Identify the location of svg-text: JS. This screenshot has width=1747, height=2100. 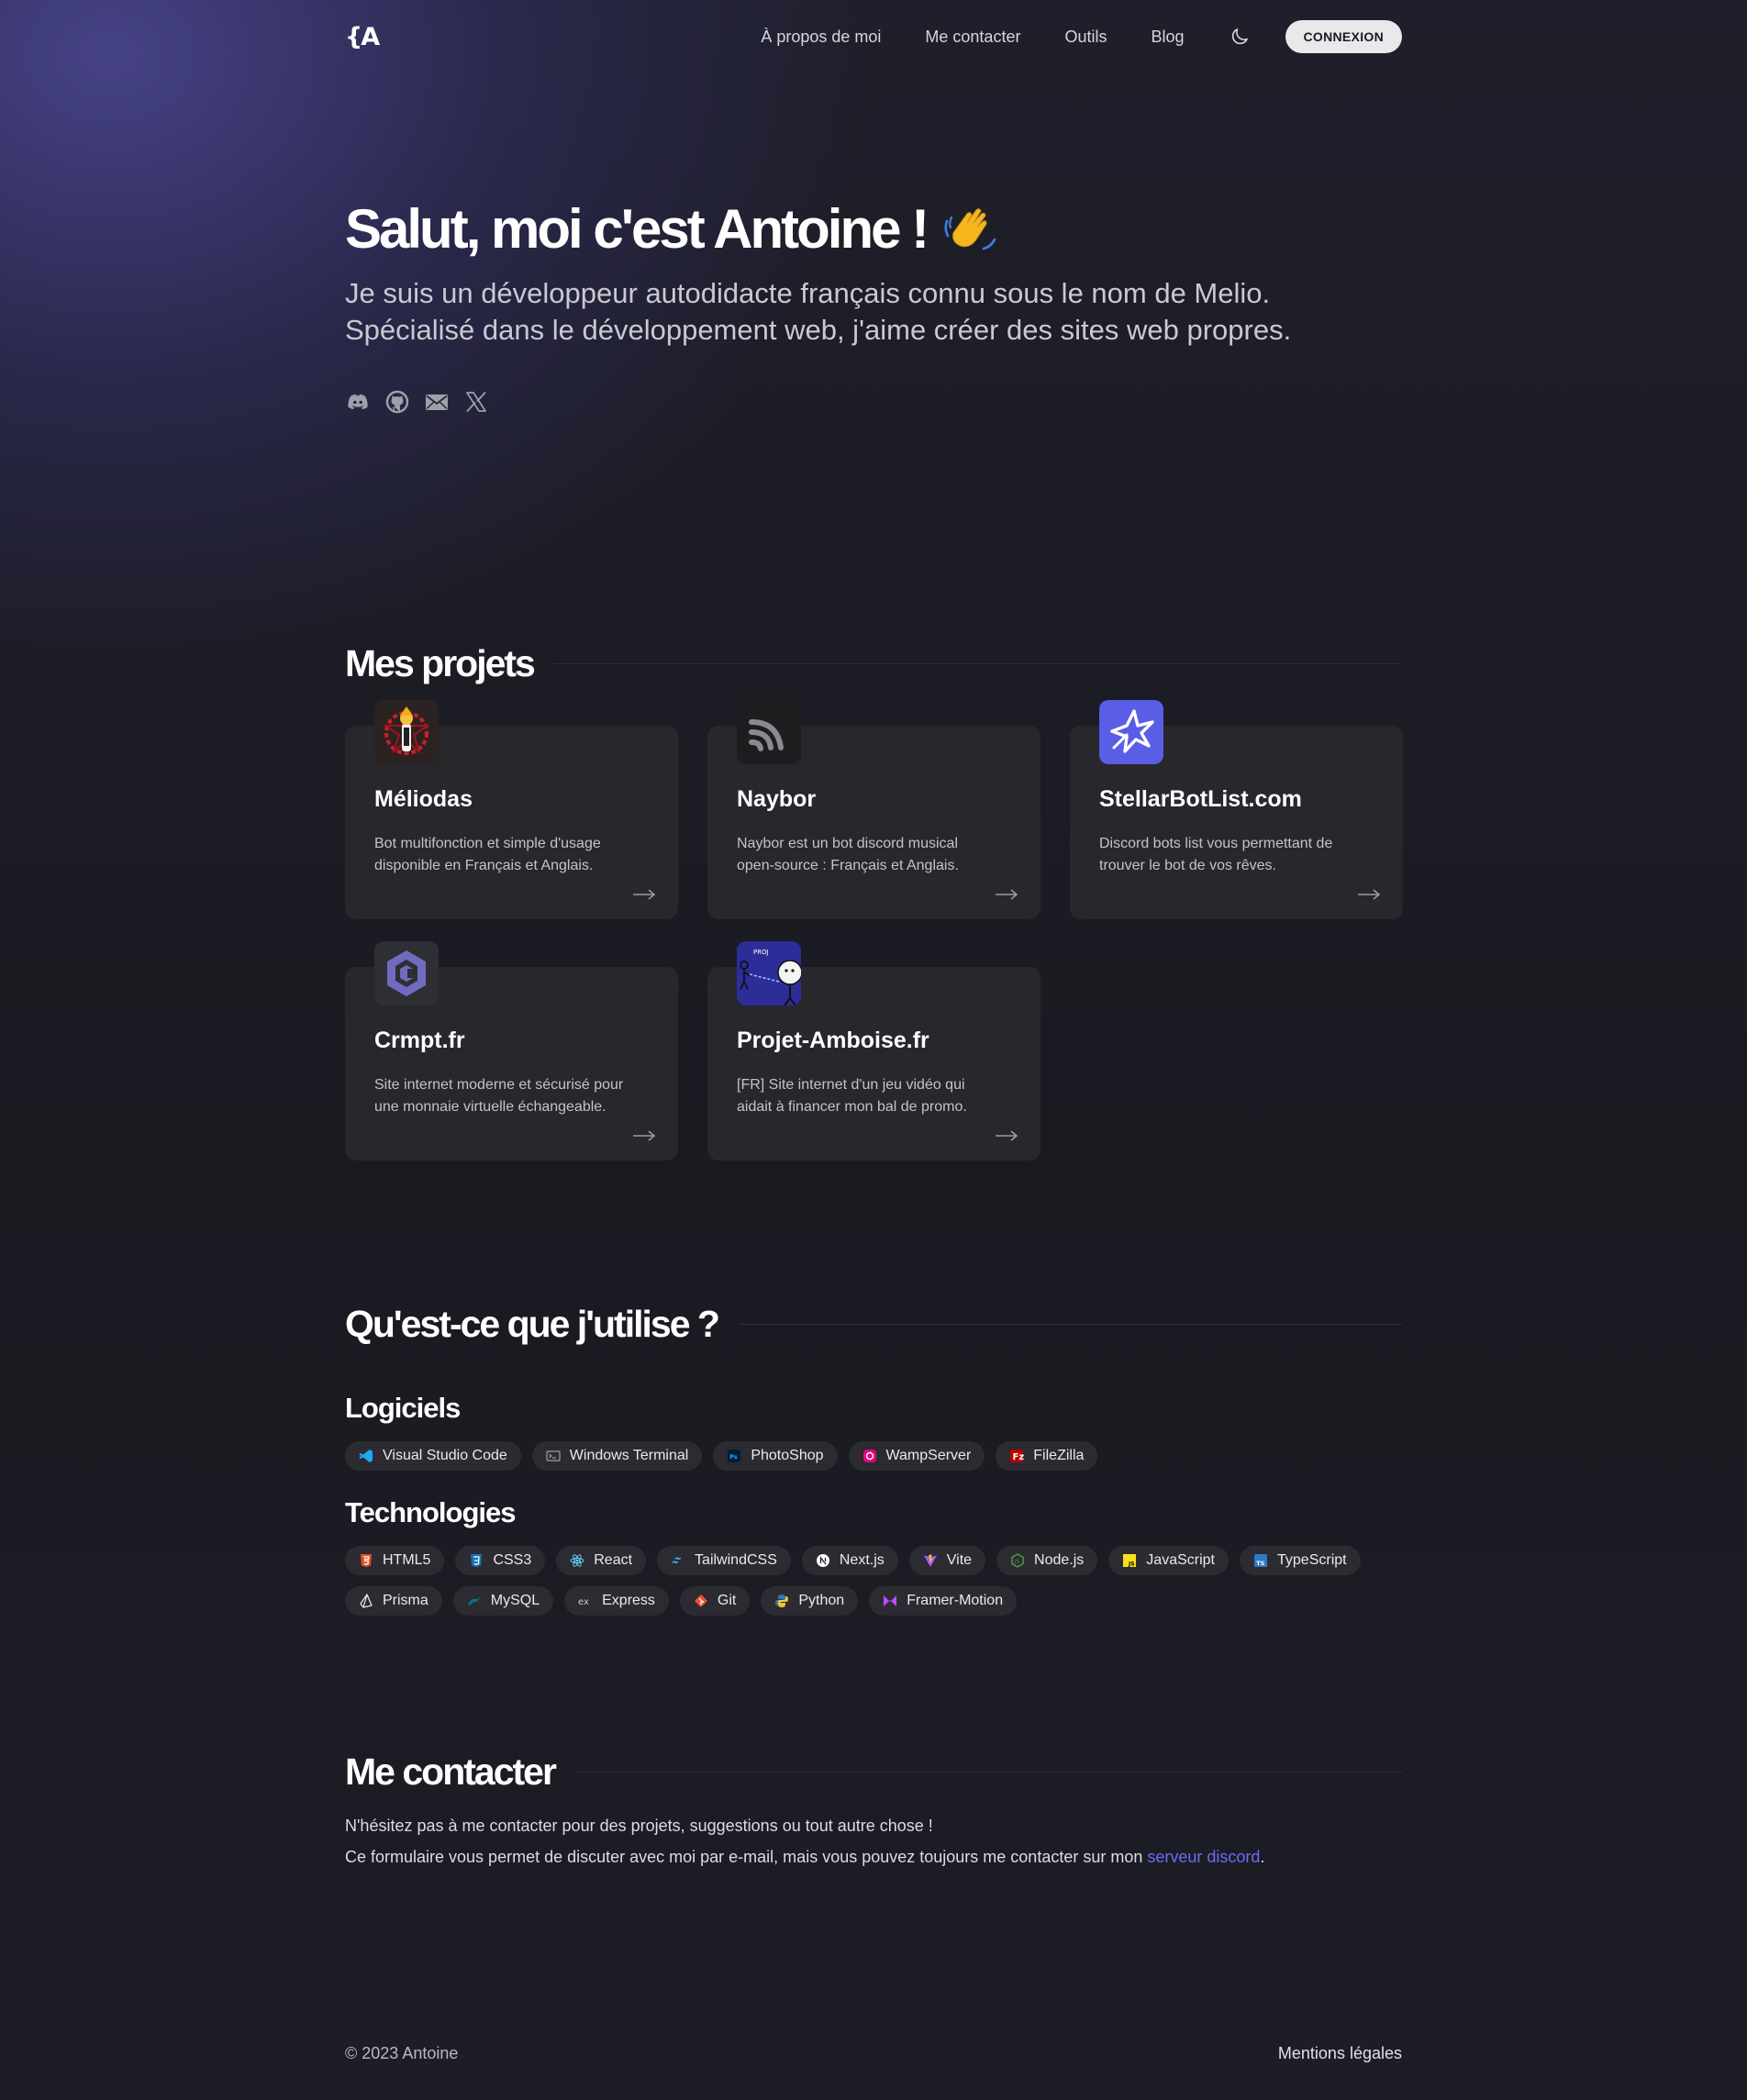
(1017, 1563).